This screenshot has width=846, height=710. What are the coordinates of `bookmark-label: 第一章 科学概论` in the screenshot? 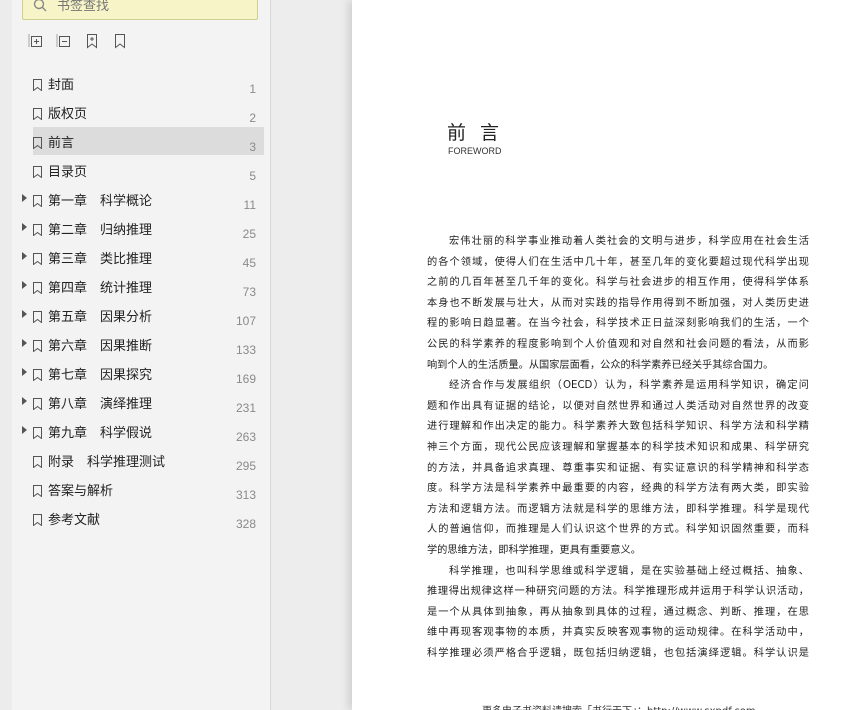 It's located at (100, 201).